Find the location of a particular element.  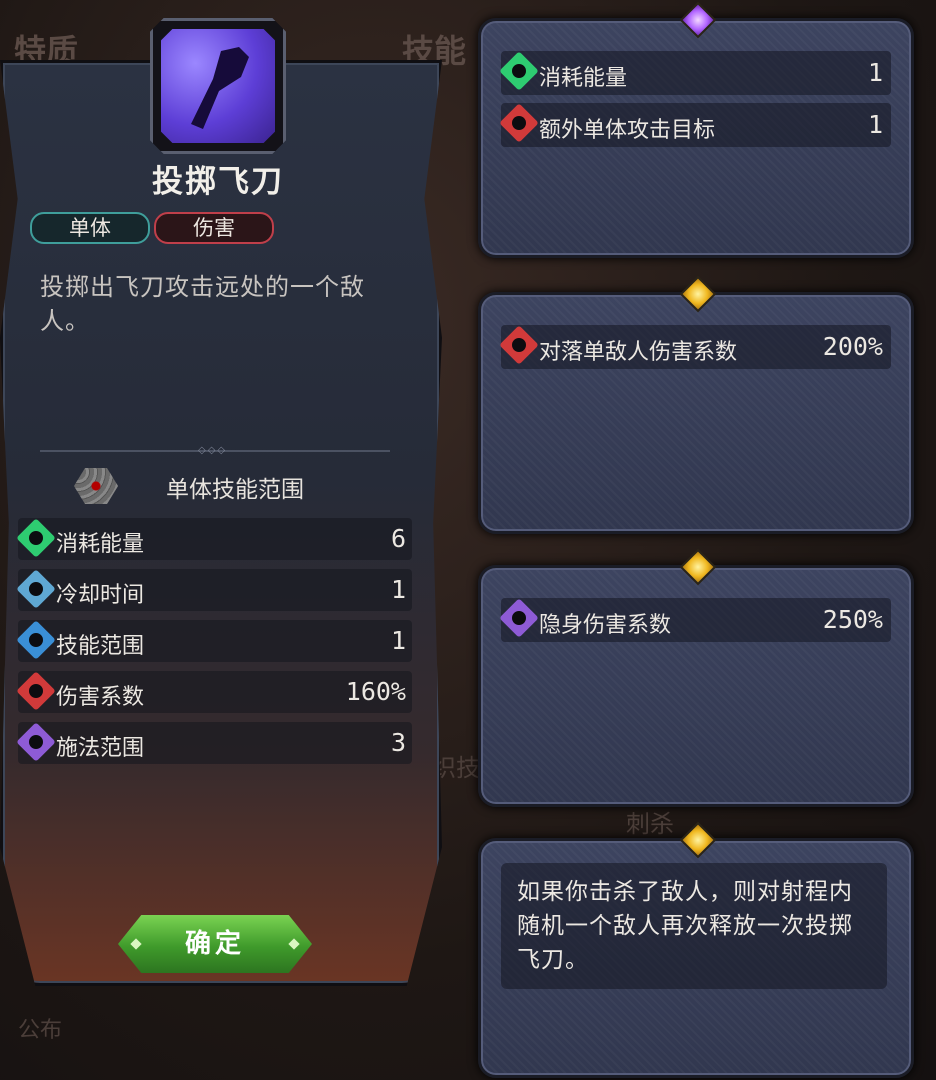

cast-range-icon is located at coordinates (36, 742).